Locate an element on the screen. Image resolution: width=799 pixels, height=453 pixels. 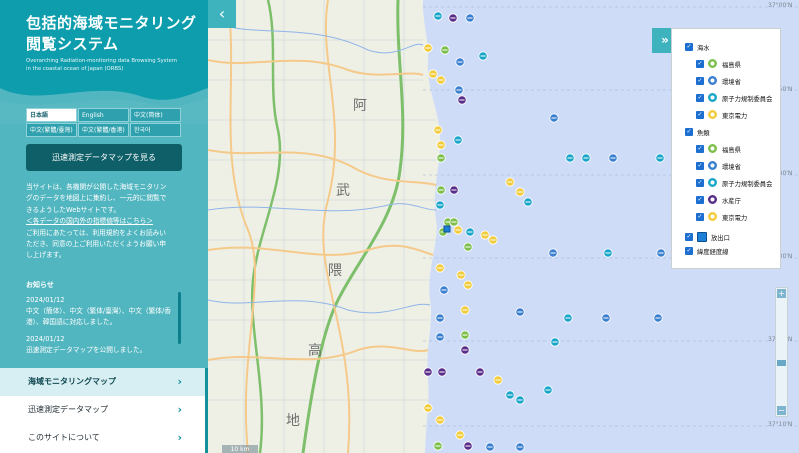
nav-item-monitoring-map: 海域モニタリングマップ › is located at coordinates (104, 382).